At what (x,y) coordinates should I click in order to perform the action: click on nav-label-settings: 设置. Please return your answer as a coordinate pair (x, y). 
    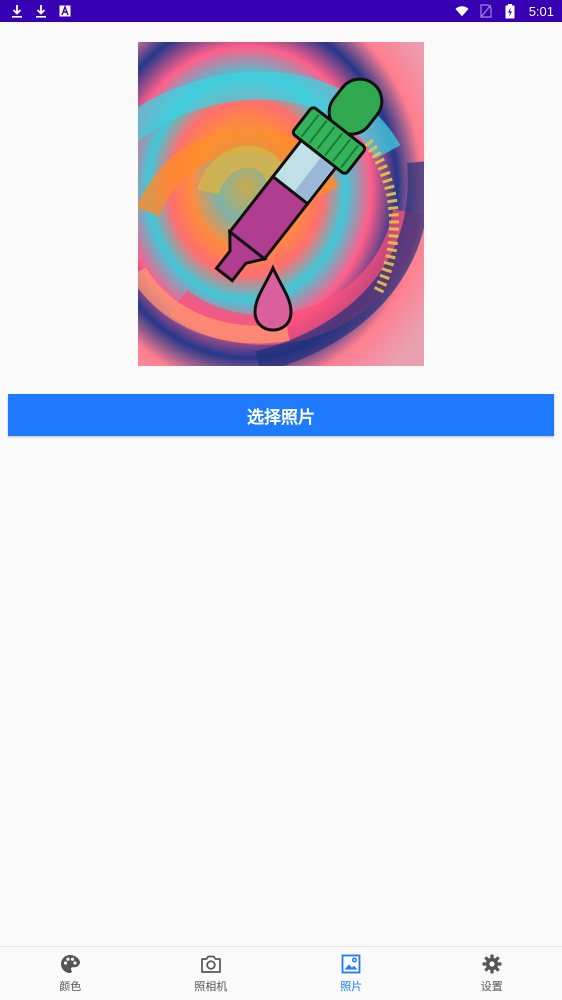
    Looking at the image, I should click on (491, 986).